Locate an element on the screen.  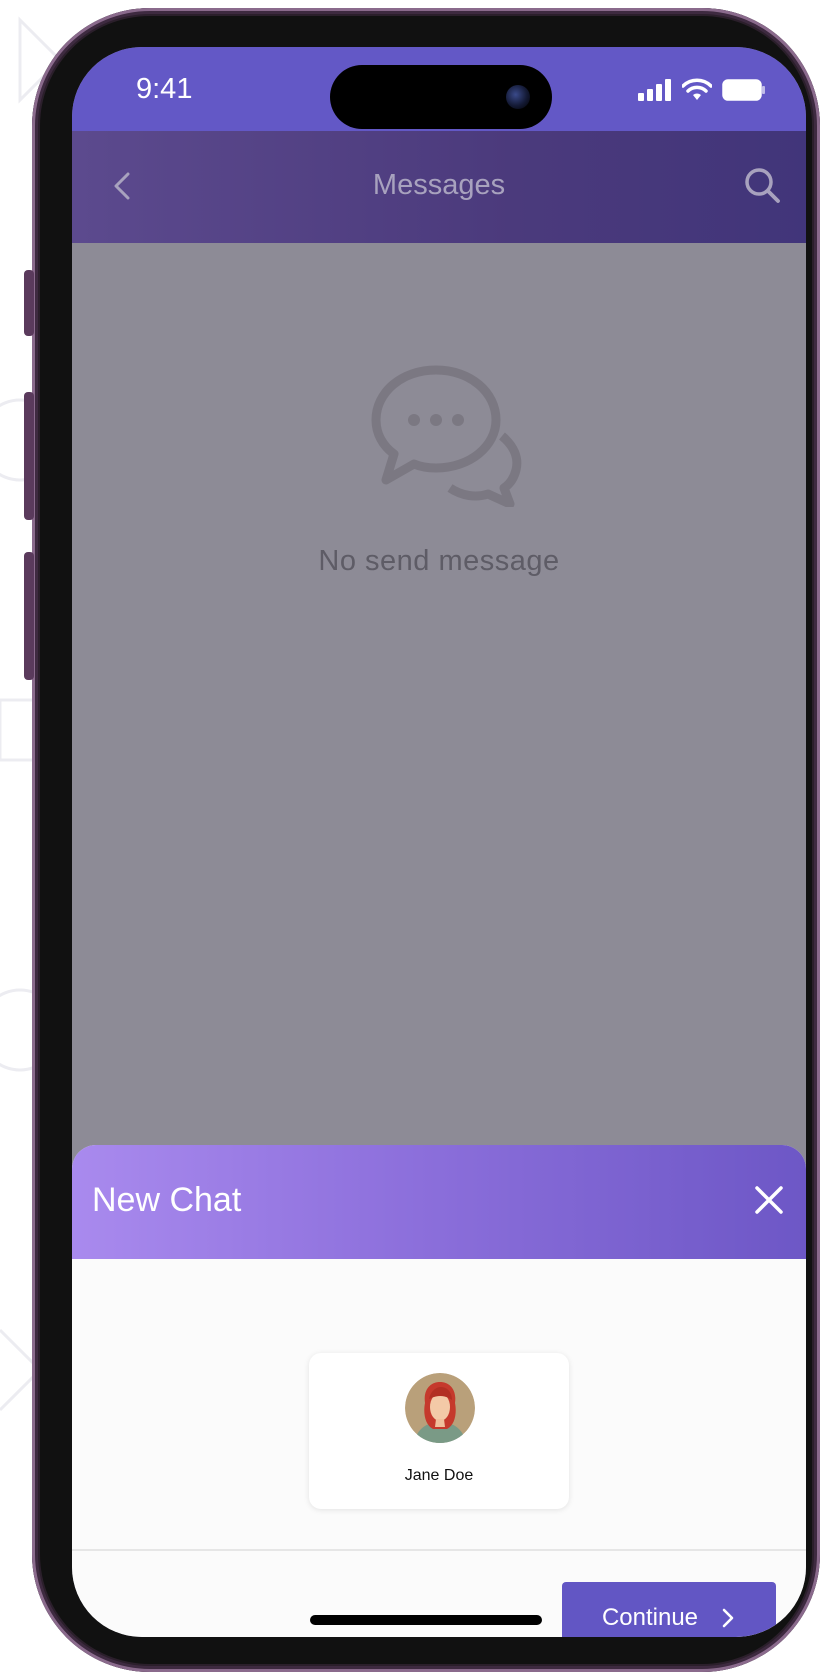
close-icon is located at coordinates (769, 1200).